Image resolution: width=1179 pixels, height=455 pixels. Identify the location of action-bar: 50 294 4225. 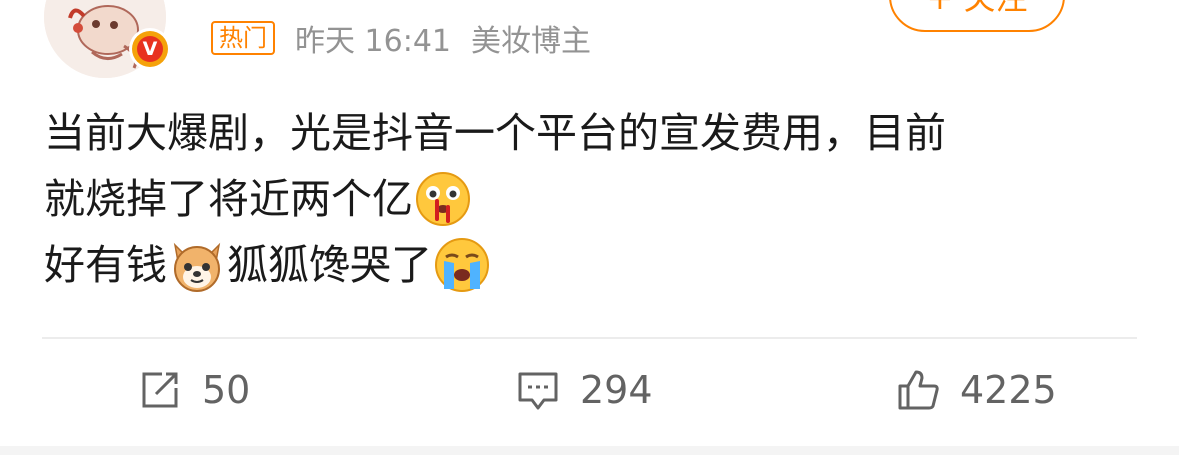
(589, 390).